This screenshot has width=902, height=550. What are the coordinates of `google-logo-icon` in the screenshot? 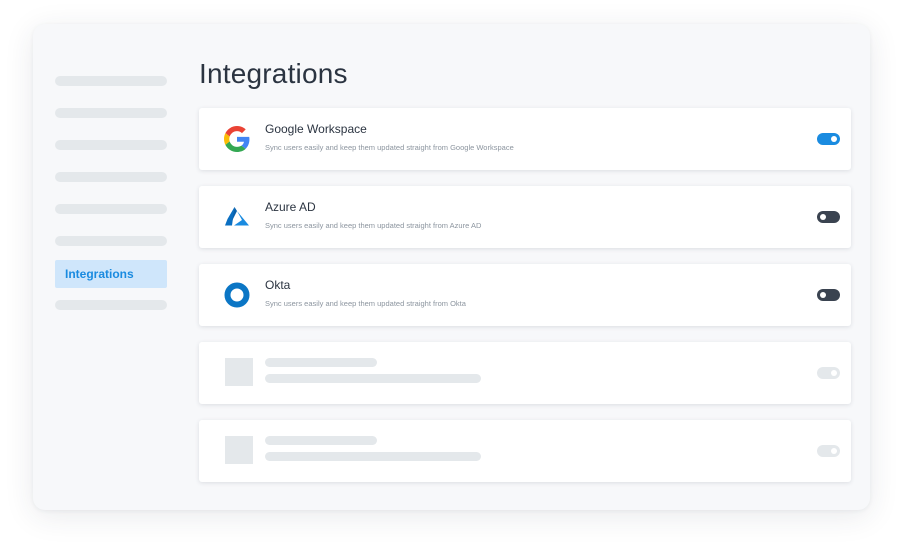 It's located at (237, 139).